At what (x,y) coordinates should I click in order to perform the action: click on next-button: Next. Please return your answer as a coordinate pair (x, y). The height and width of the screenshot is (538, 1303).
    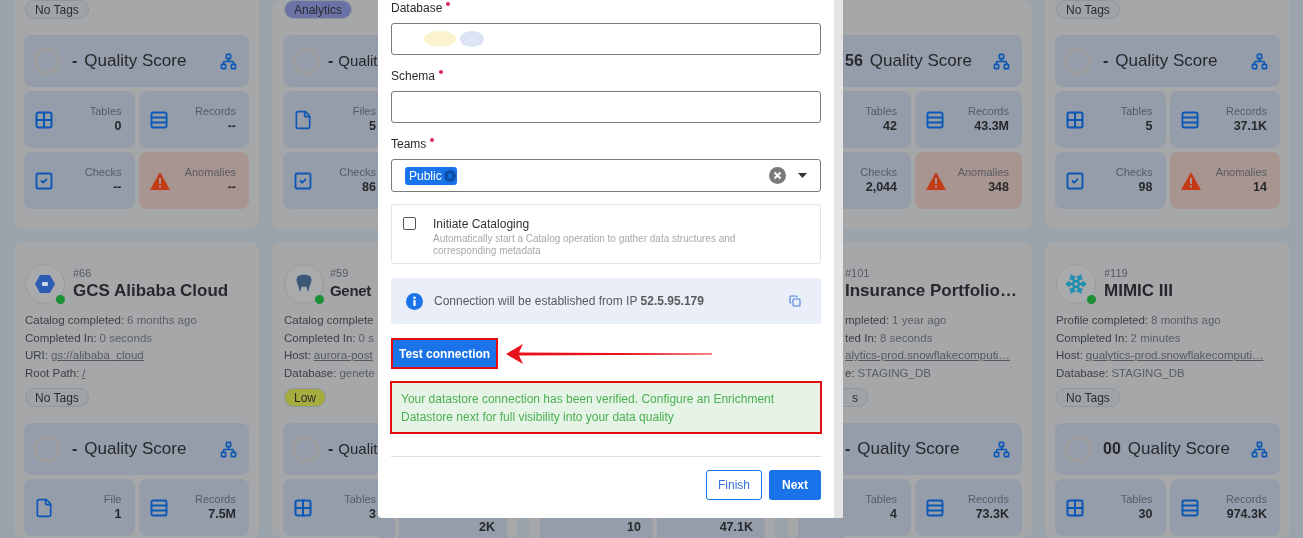
    Looking at the image, I should click on (795, 485).